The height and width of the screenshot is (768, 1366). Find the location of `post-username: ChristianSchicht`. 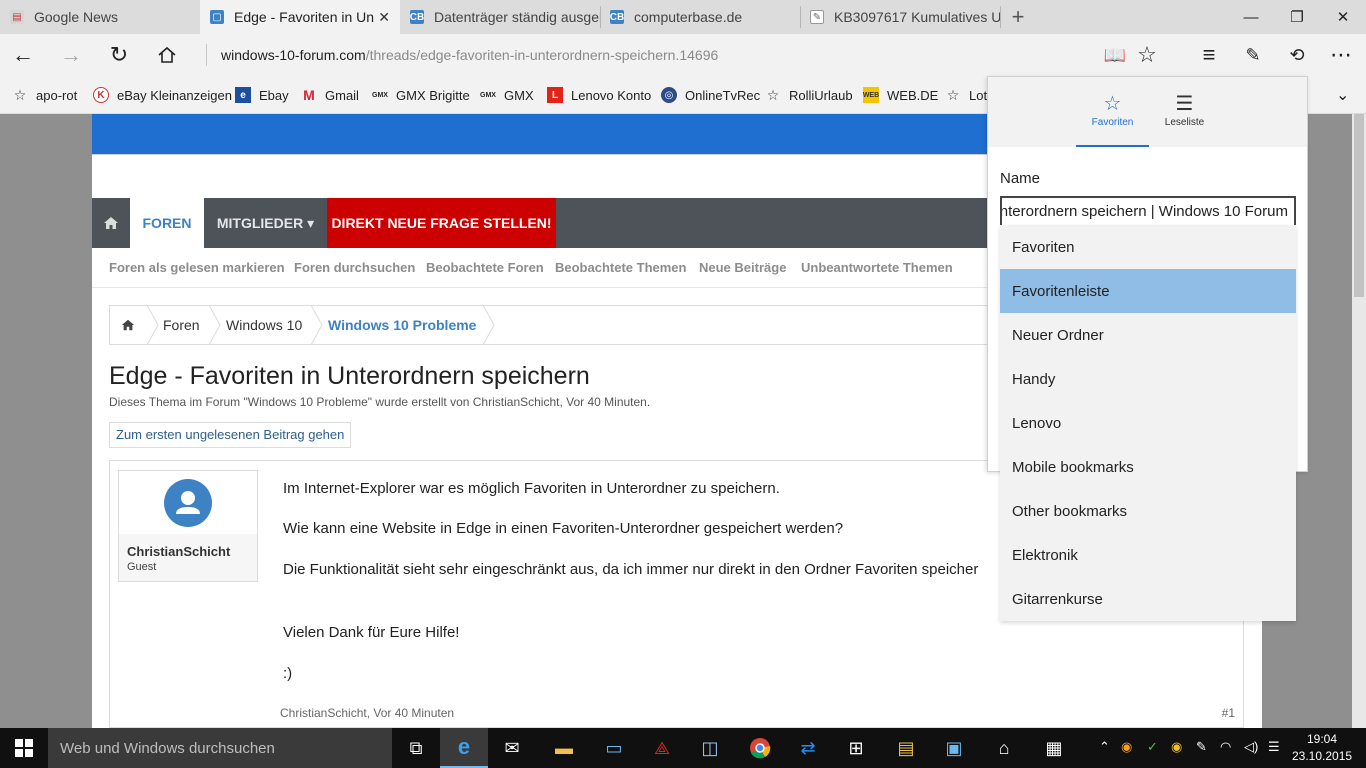

post-username: ChristianSchicht is located at coordinates (178, 551).